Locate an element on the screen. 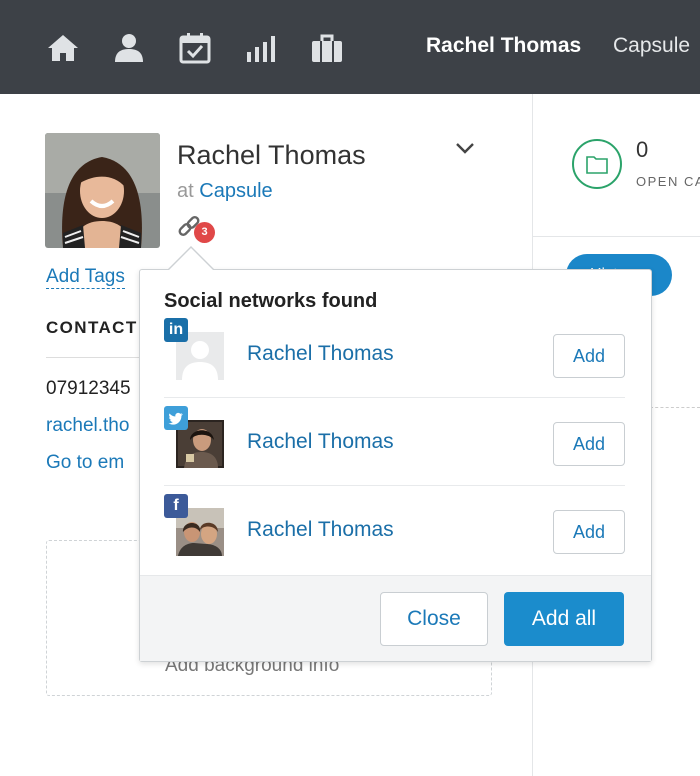 The width and height of the screenshot is (700, 776). add-facebook-button: Add is located at coordinates (589, 532).